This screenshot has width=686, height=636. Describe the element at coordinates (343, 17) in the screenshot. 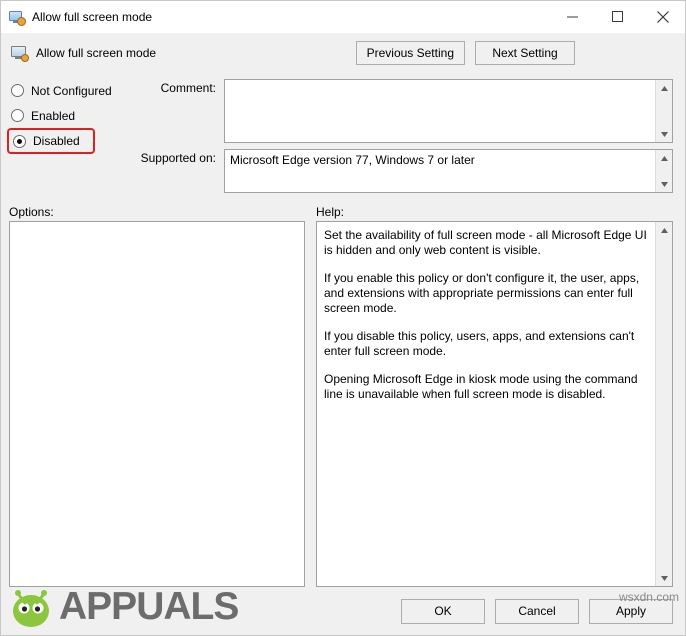

I see `title-bar: Allow full screen mode` at that location.